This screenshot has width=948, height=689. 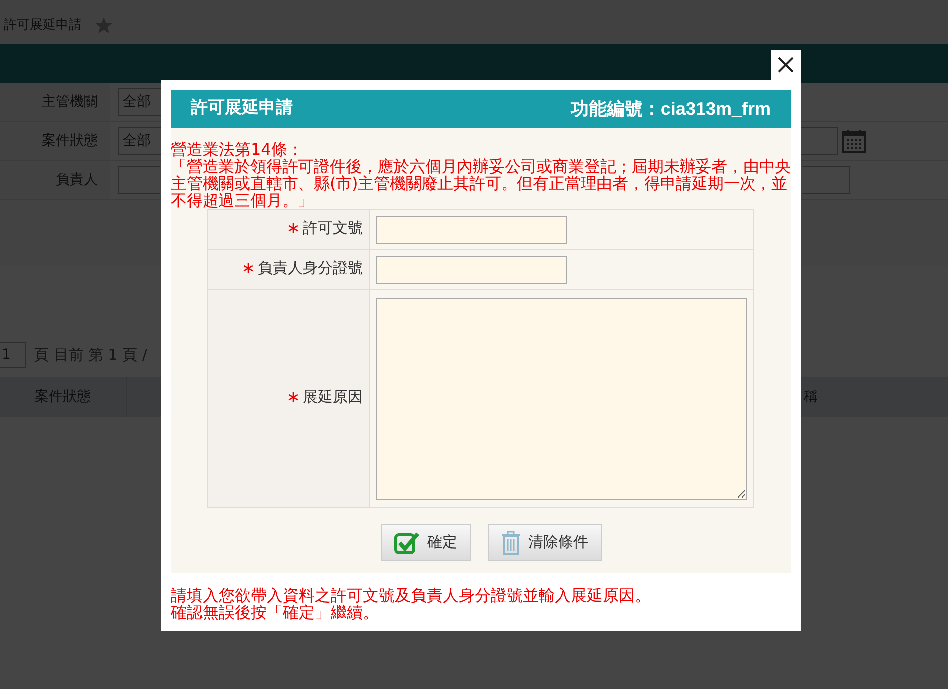 I want to click on close-icon, so click(x=786, y=65).